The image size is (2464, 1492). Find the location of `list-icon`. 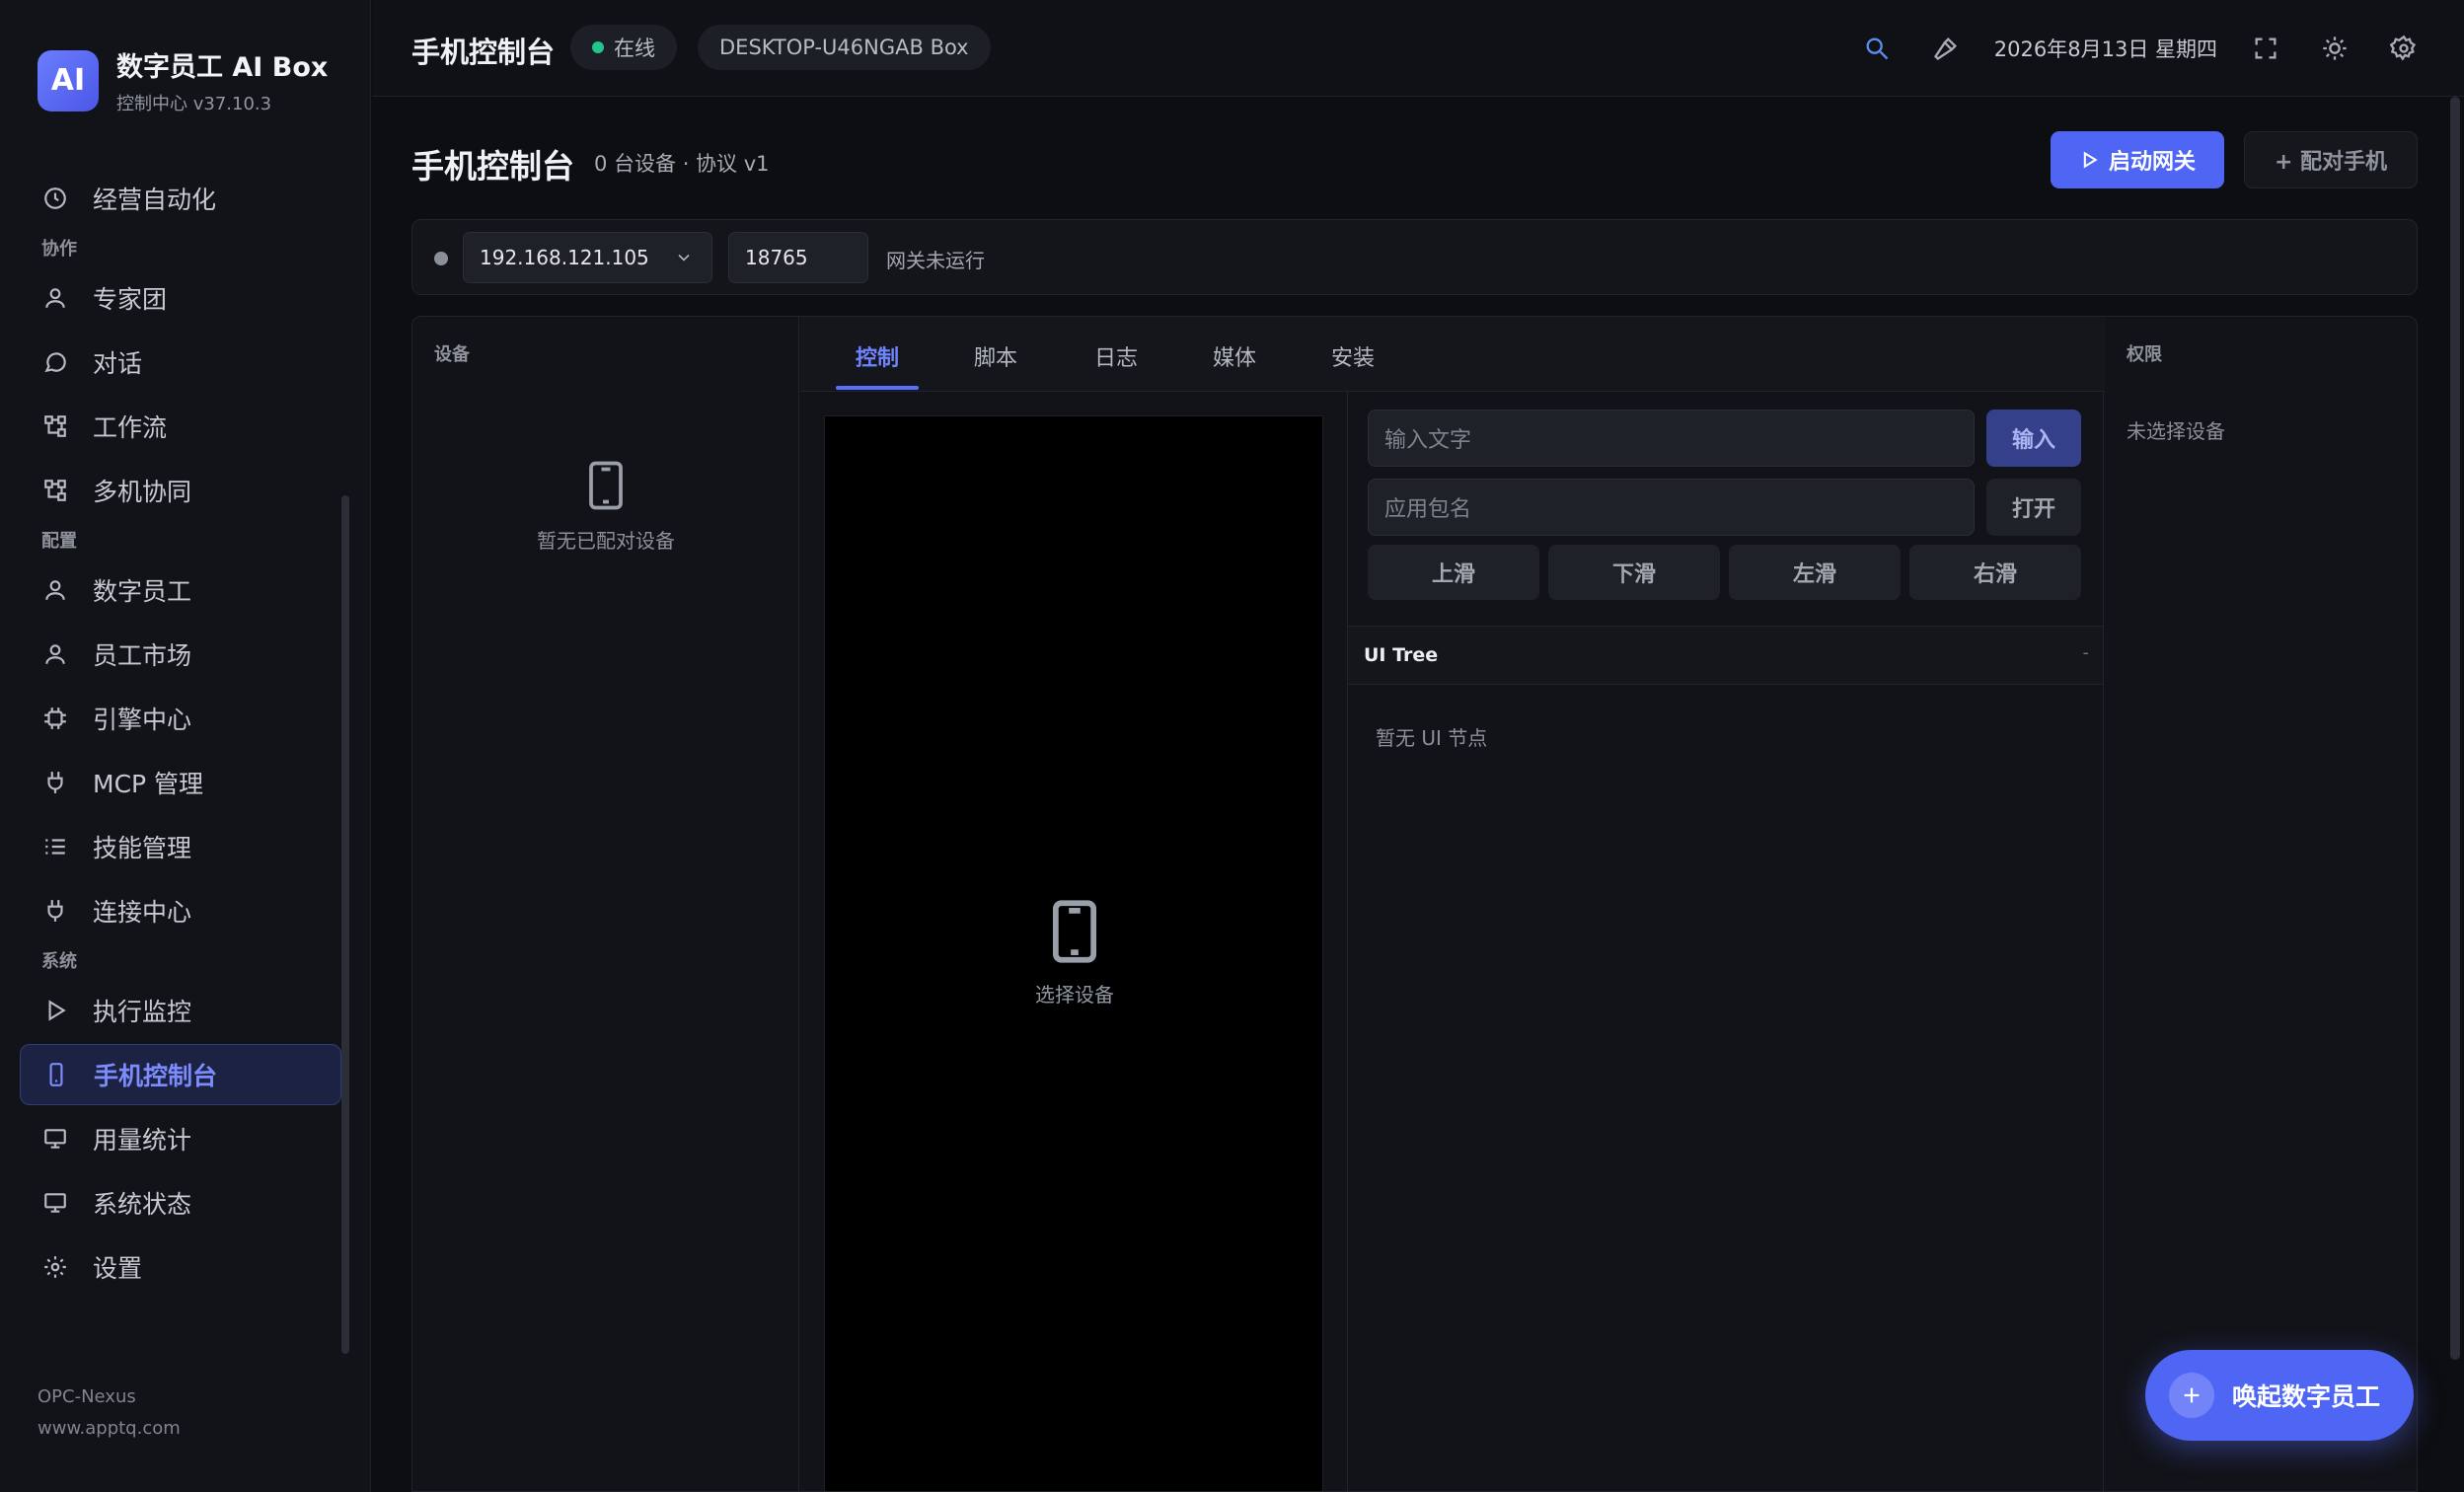

list-icon is located at coordinates (55, 846).